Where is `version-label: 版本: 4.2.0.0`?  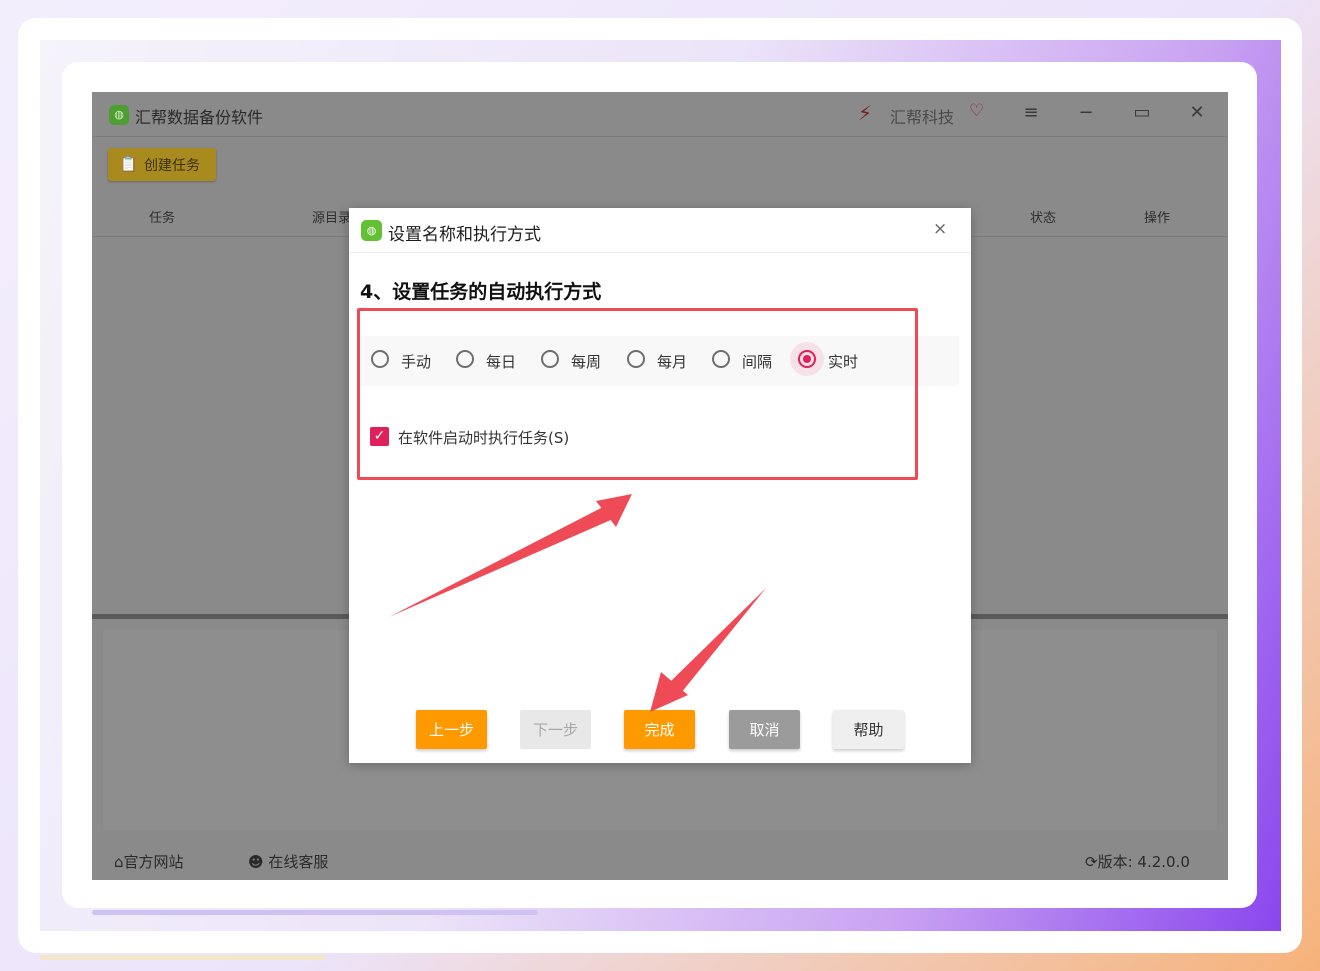
version-label: 版本: 4.2.0.0 is located at coordinates (1143, 862).